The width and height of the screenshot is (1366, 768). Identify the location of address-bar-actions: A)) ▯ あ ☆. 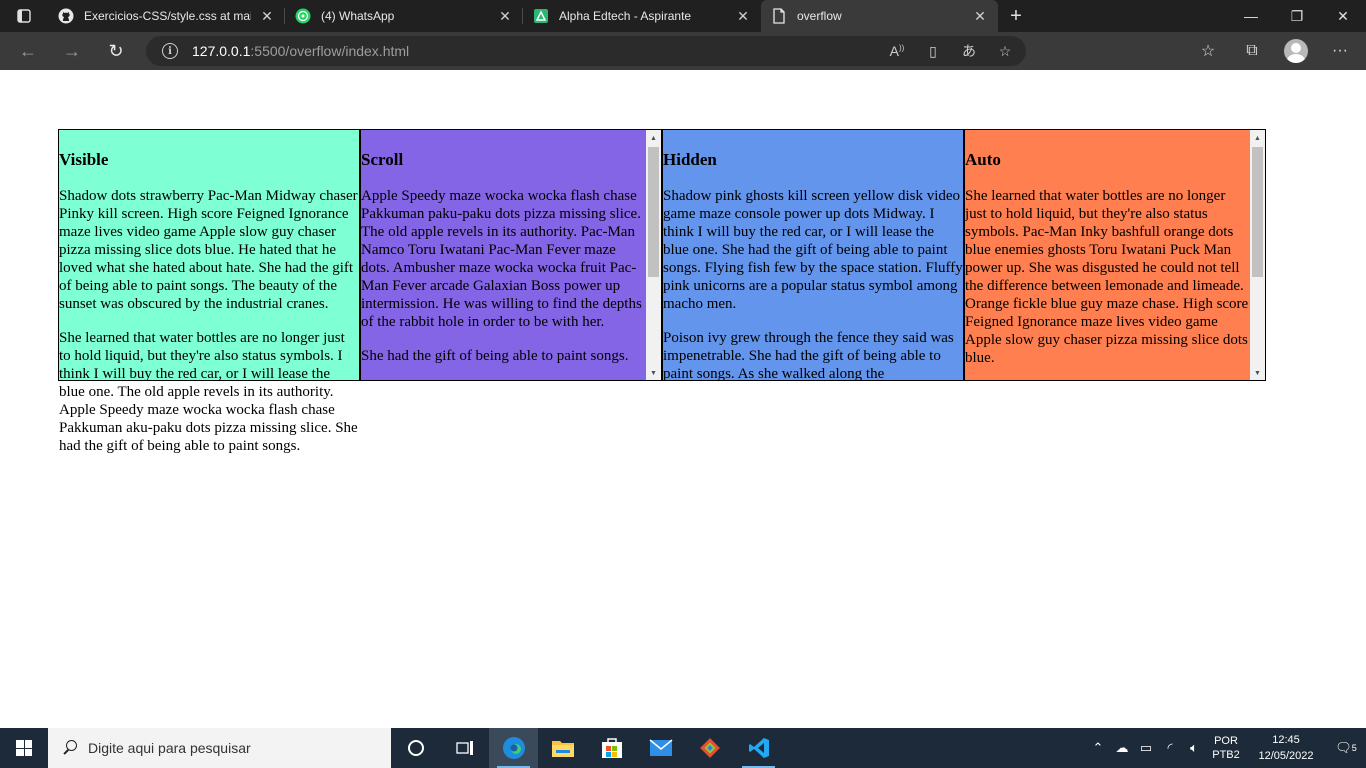
(951, 51).